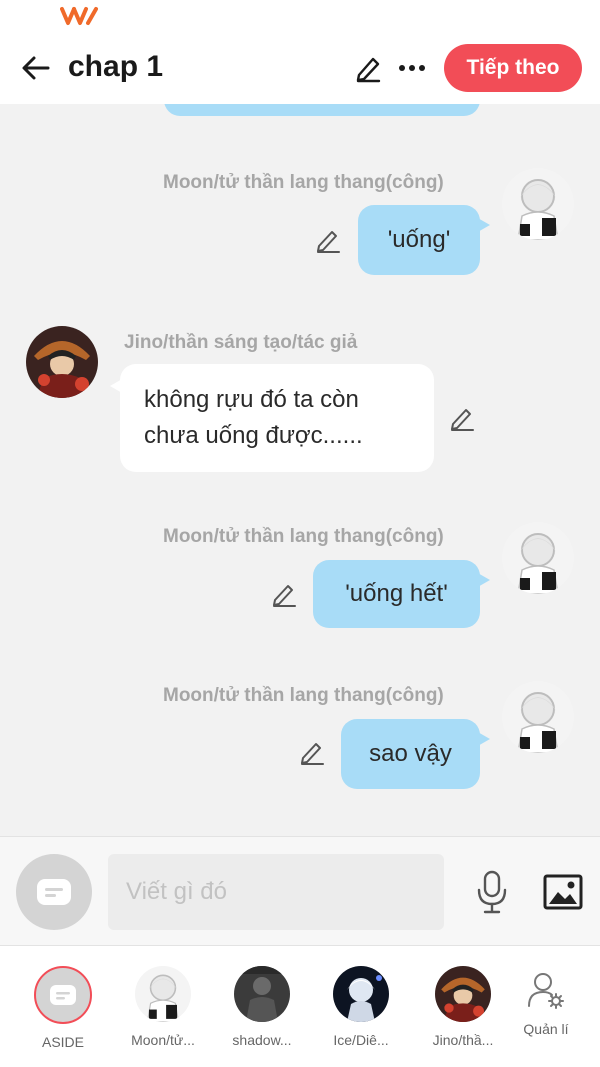 The image size is (600, 1067). Describe the element at coordinates (300, 70) in the screenshot. I see `top-app-bar: chap 1 Tiếp theo` at that location.